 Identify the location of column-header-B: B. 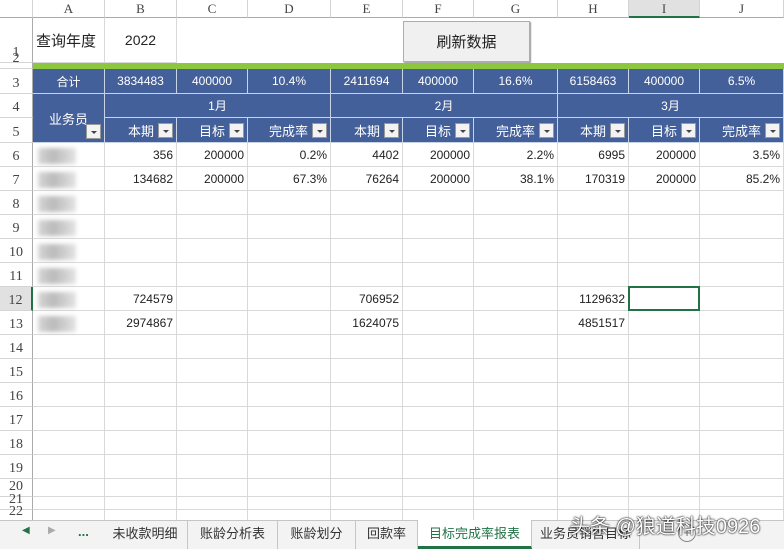
(141, 9).